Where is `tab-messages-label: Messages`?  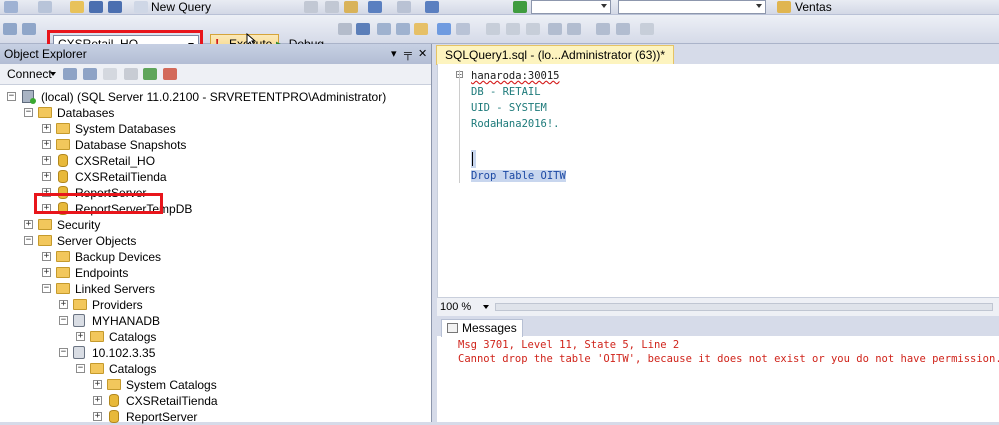
tab-messages-label: Messages is located at coordinates (489, 328).